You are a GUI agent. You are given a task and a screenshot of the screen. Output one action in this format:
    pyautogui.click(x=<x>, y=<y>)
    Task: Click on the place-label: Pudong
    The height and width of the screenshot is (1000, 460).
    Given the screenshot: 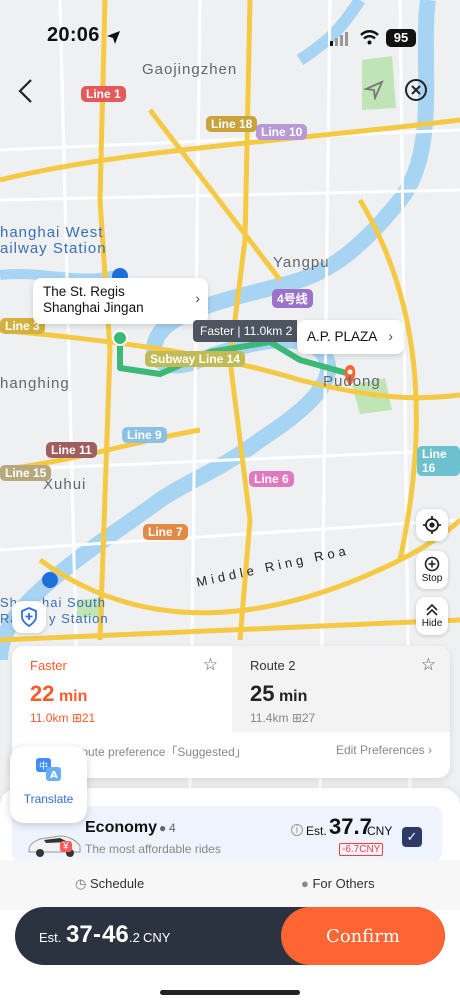 What is the action you would take?
    pyautogui.click(x=352, y=381)
    